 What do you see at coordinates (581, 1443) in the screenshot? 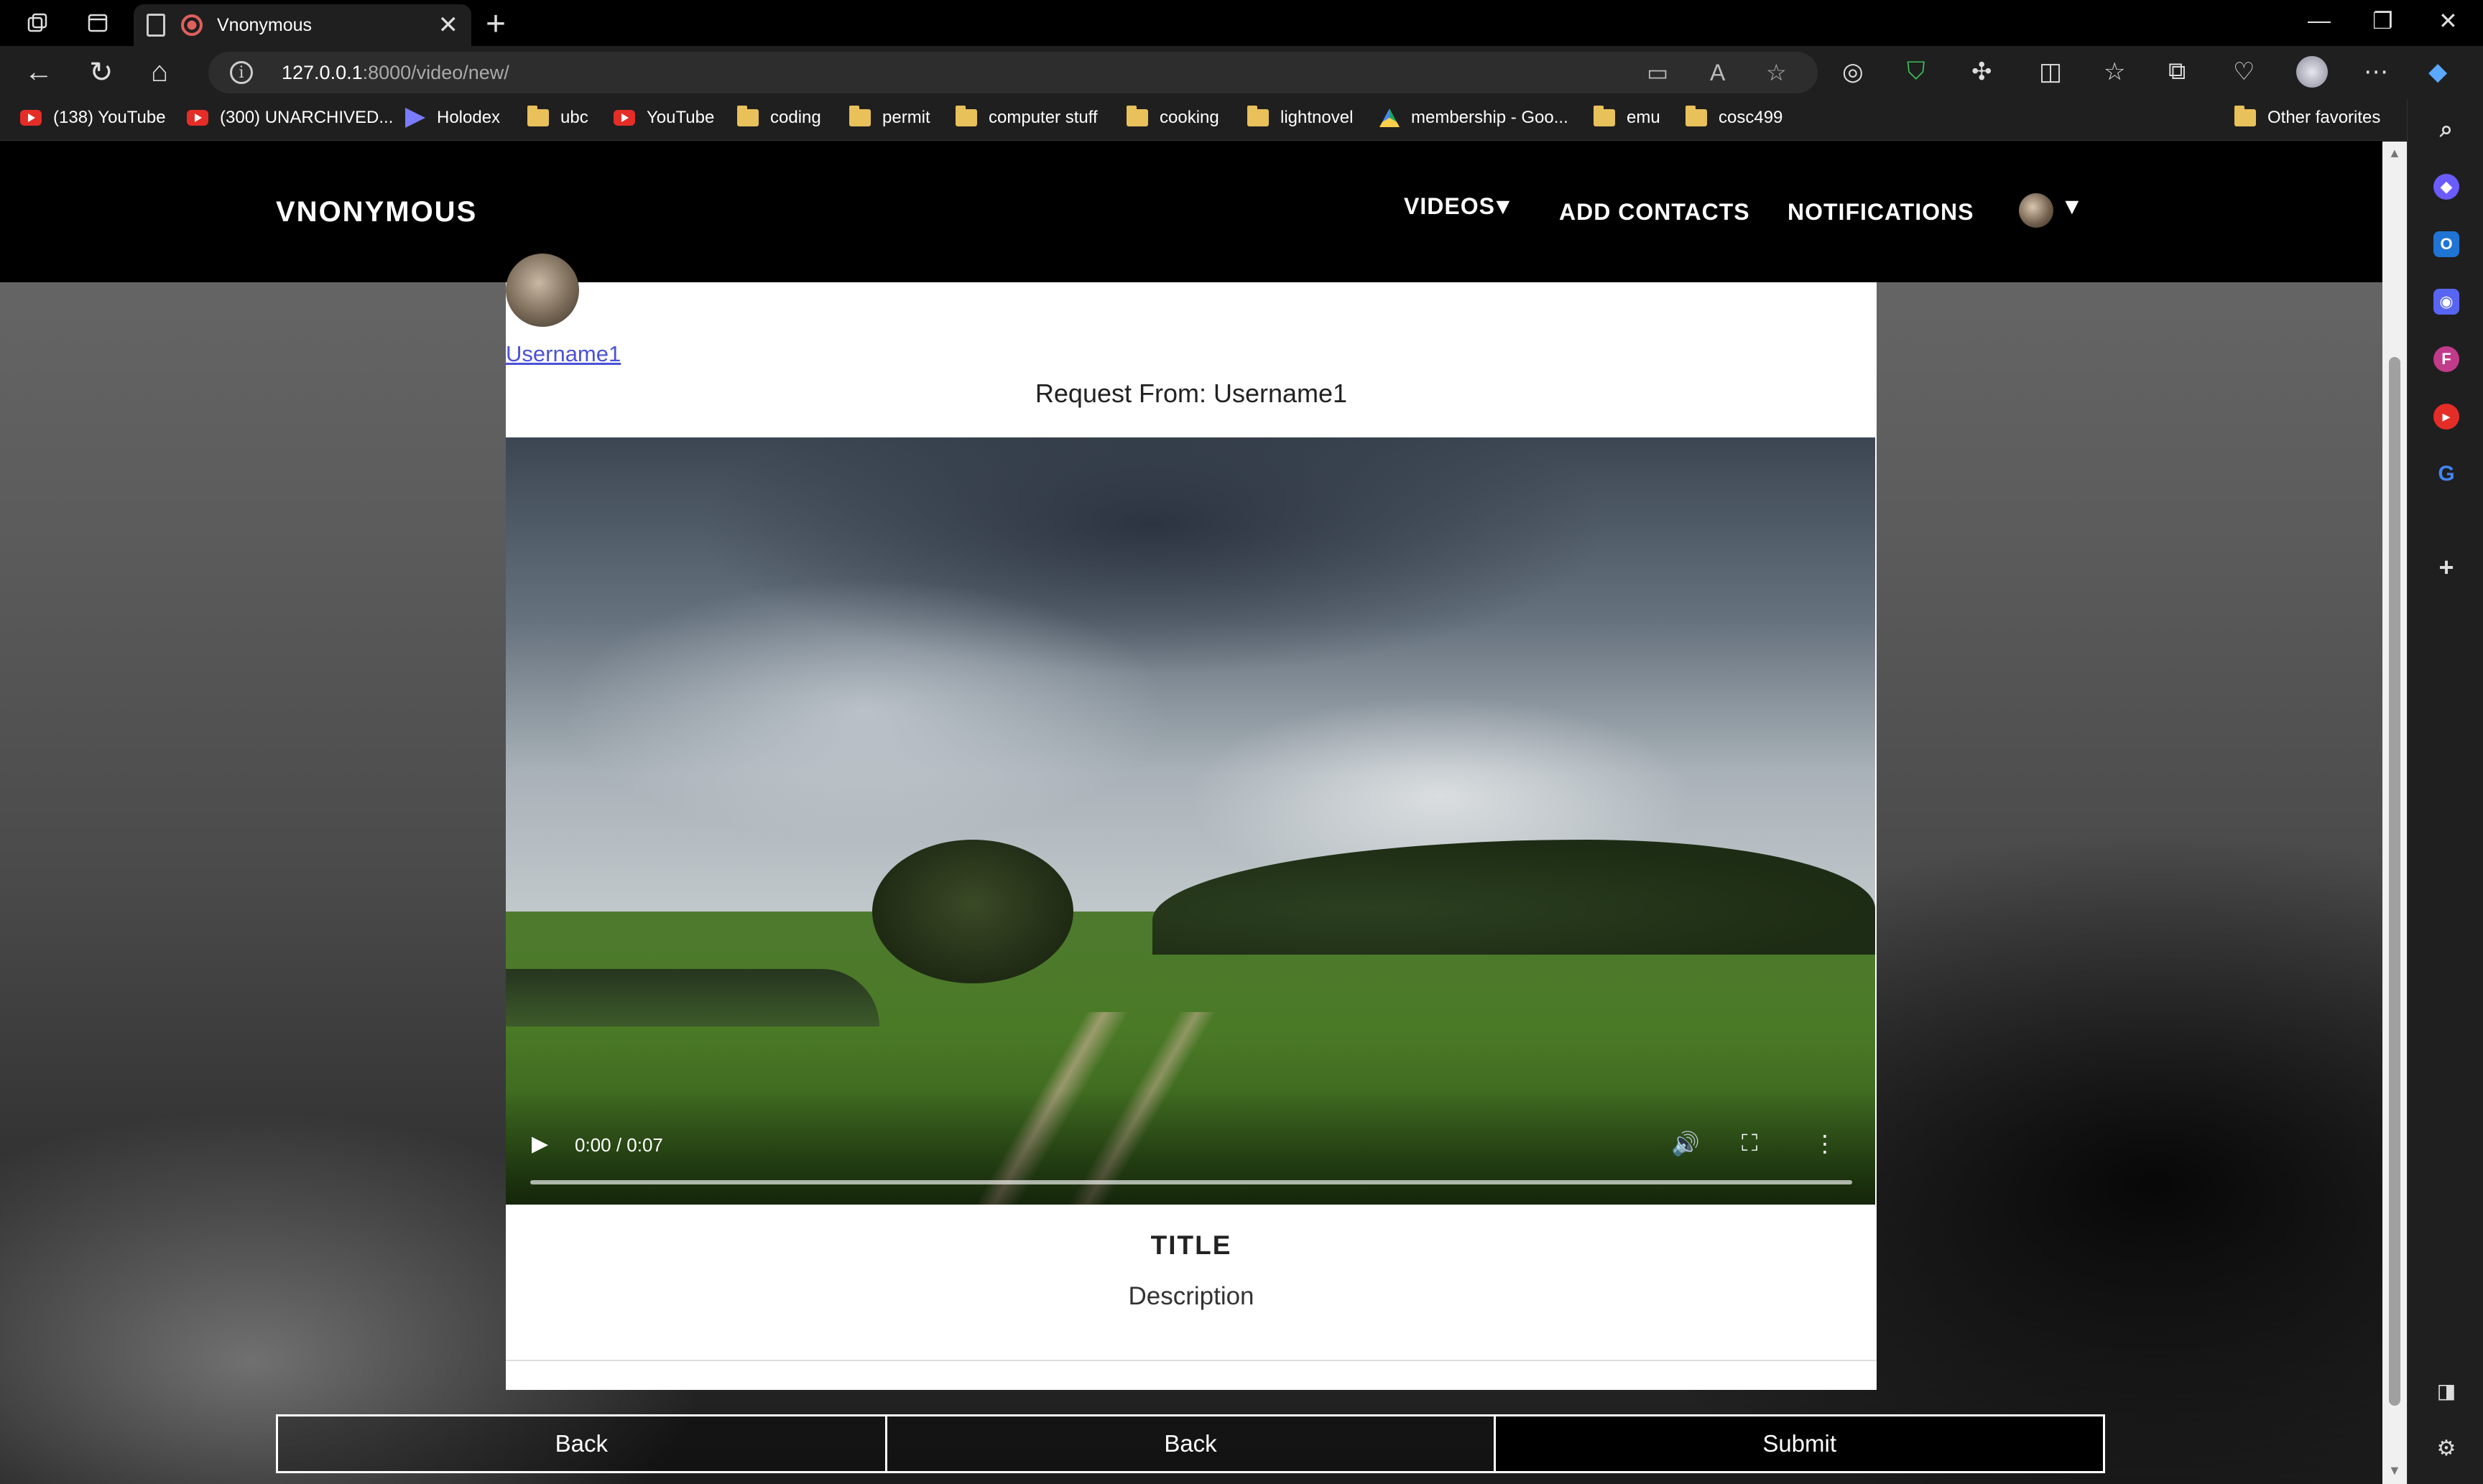
I see `back-button: Back` at bounding box center [581, 1443].